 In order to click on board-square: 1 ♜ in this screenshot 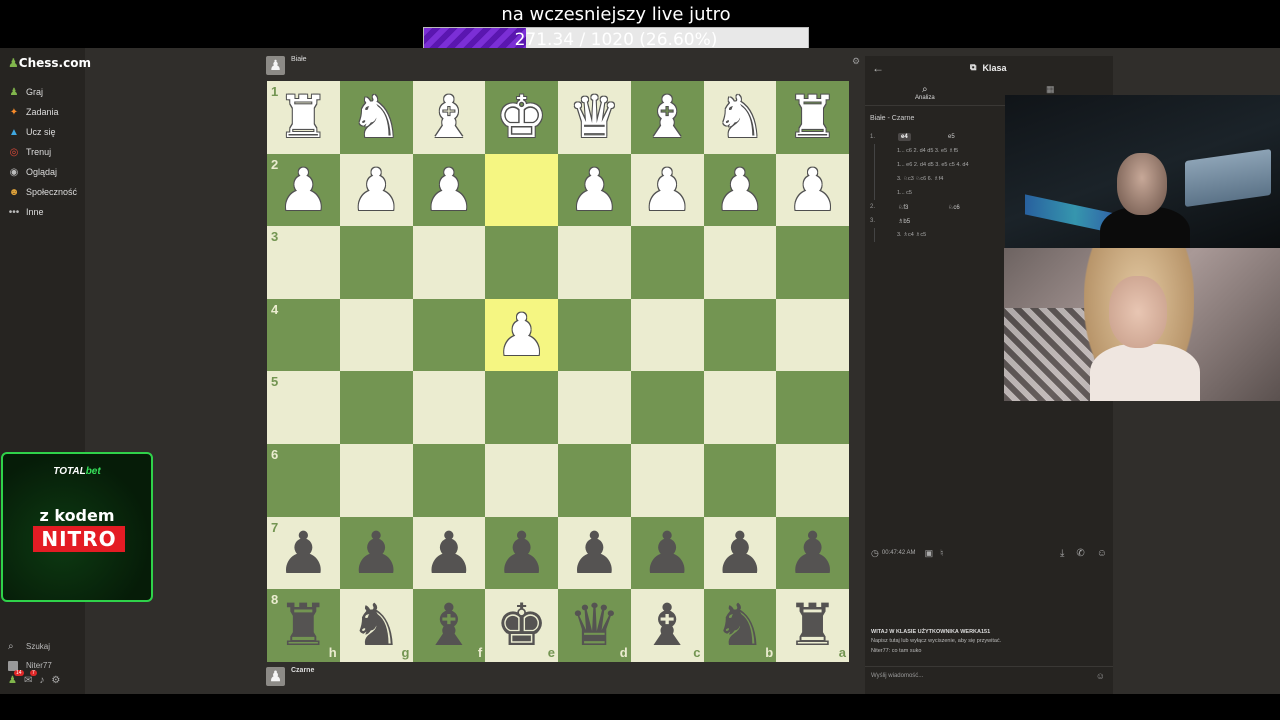, I will do `click(303, 117)`.